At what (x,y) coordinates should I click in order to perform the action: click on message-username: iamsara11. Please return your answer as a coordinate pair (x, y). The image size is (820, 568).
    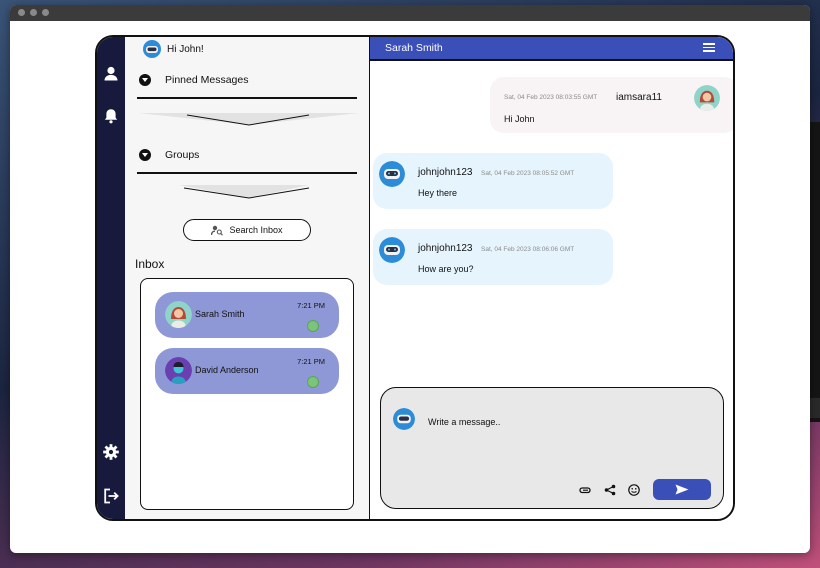
    Looking at the image, I should click on (639, 97).